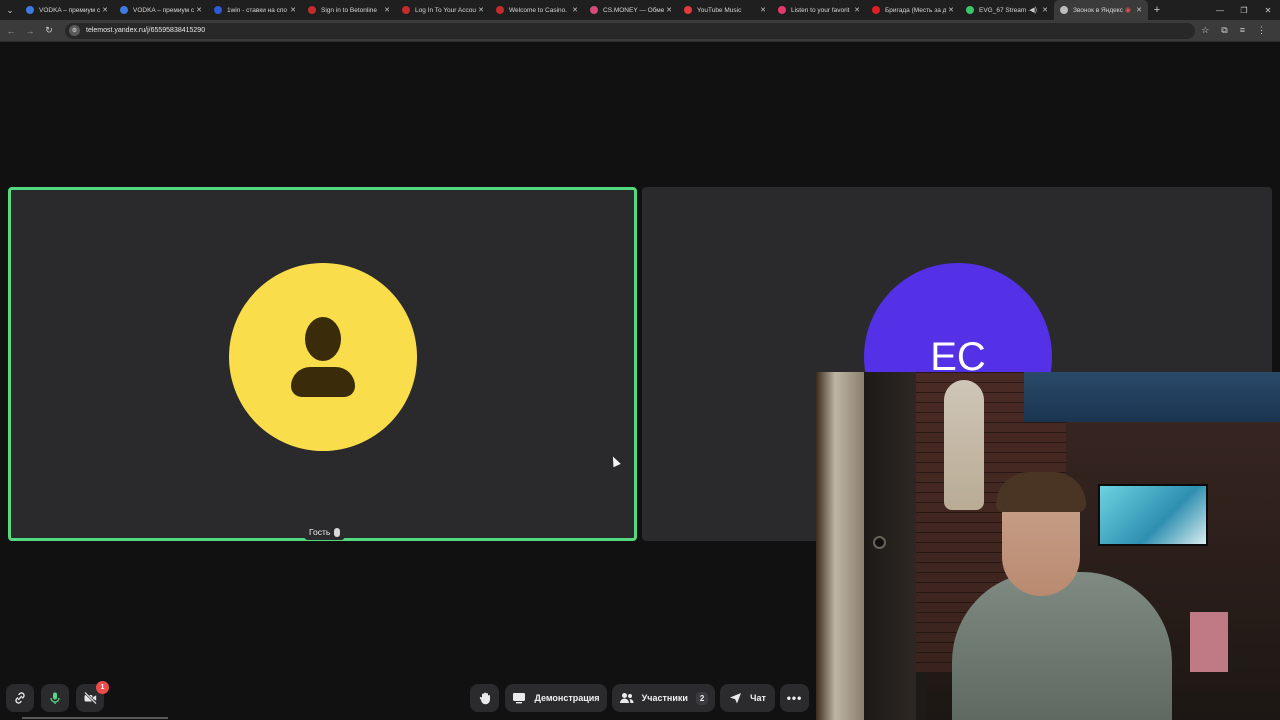 The width and height of the screenshot is (1280, 720). I want to click on browser-tab: Welcome to Casino. ✕, so click(537, 10).